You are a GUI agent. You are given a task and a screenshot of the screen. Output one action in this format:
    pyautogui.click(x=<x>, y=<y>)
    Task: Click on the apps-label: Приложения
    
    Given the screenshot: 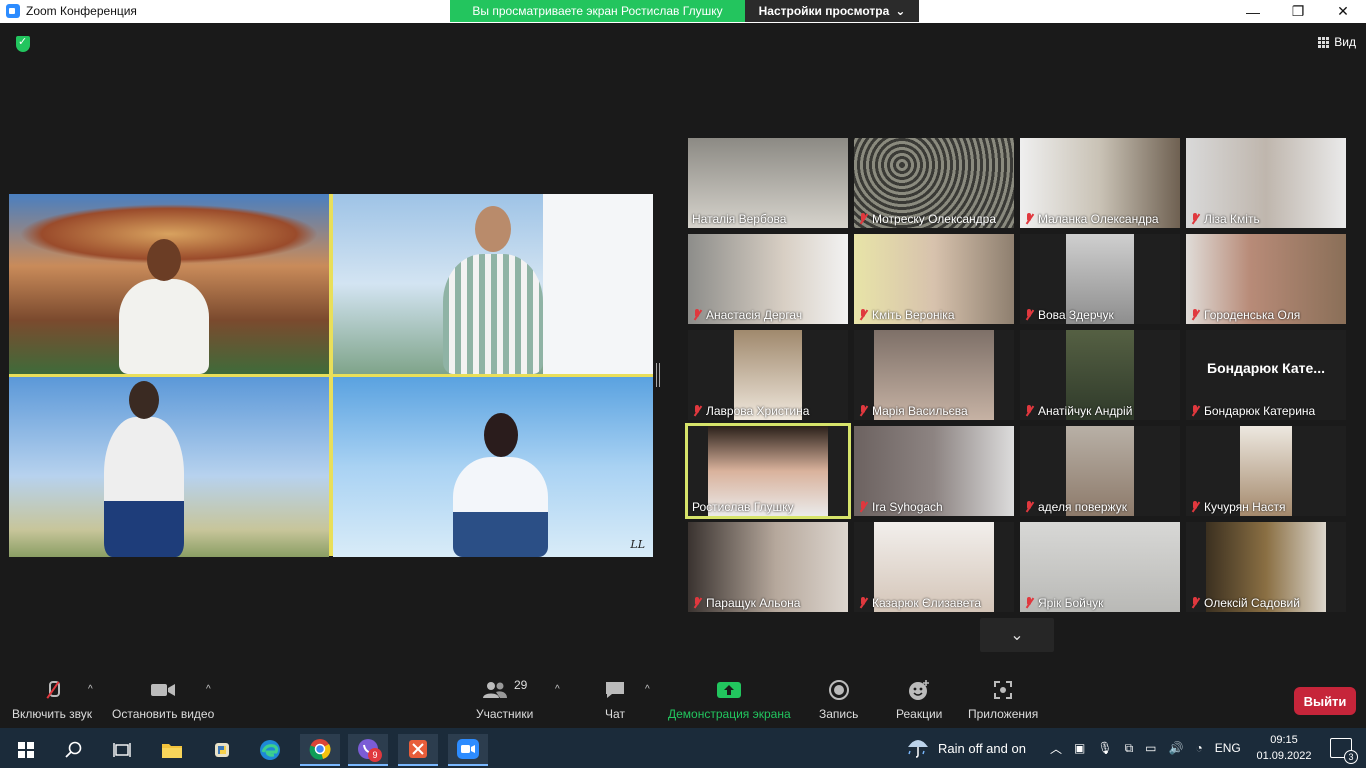 What is the action you would take?
    pyautogui.click(x=1003, y=714)
    